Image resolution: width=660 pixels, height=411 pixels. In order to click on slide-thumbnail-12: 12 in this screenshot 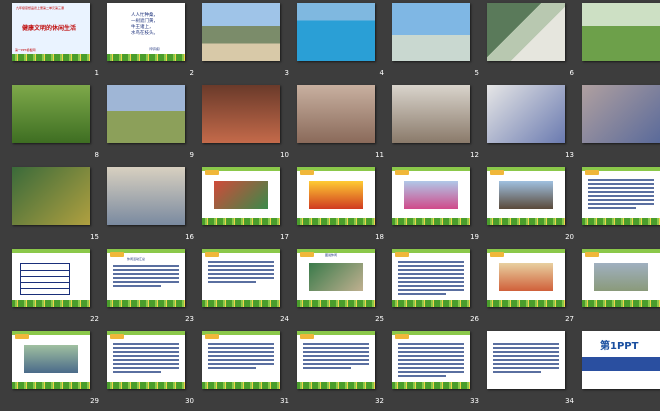, I will do `click(439, 125)`.